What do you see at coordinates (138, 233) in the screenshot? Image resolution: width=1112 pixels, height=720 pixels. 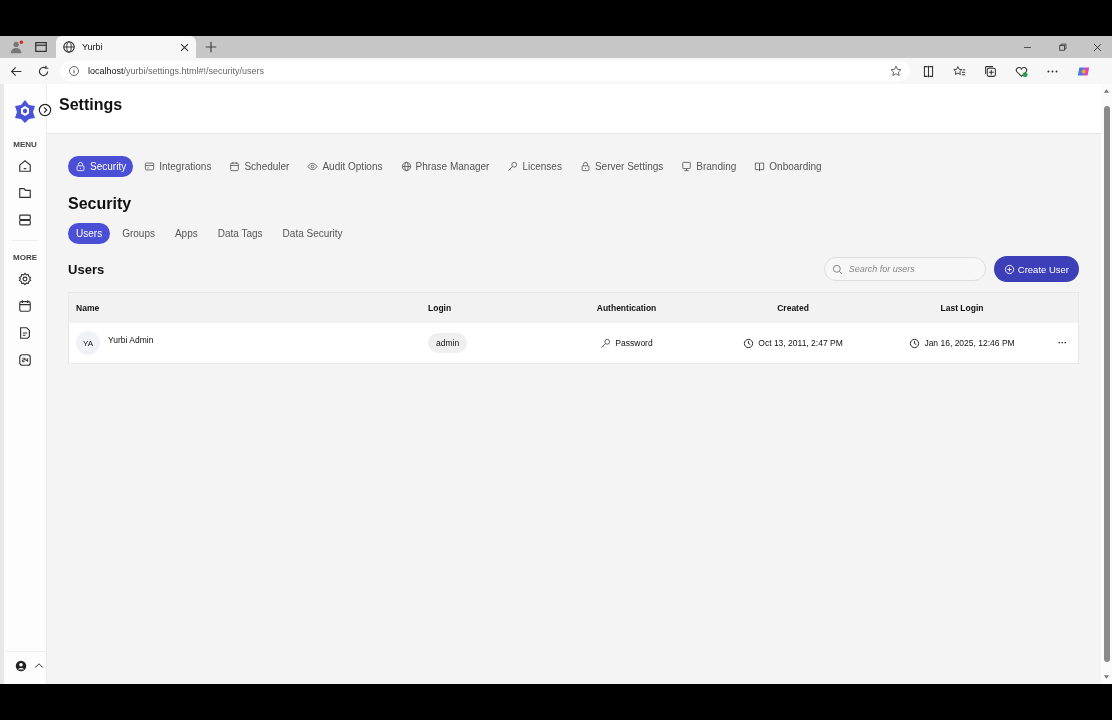 I see `subtab: Groups` at bounding box center [138, 233].